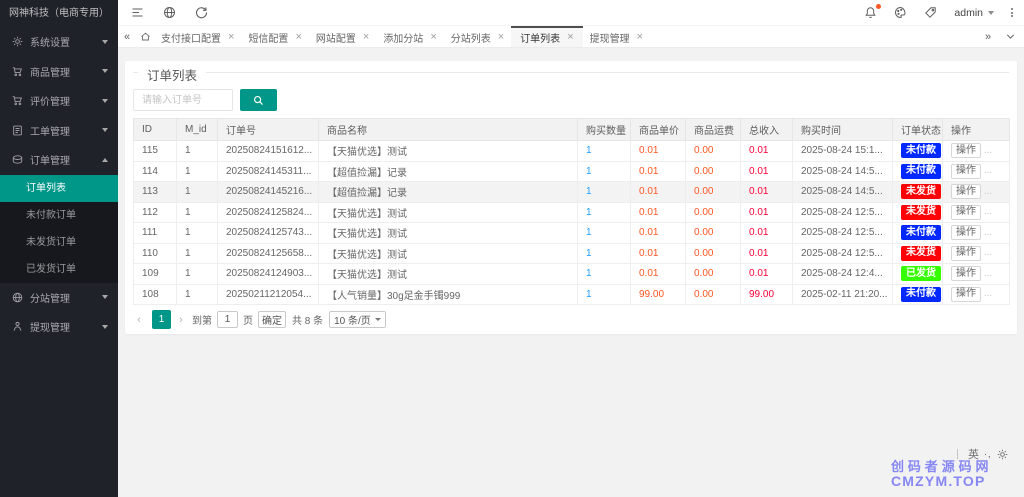 Image resolution: width=1024 pixels, height=497 pixels. I want to click on prev-page-button: ‹, so click(139, 320).